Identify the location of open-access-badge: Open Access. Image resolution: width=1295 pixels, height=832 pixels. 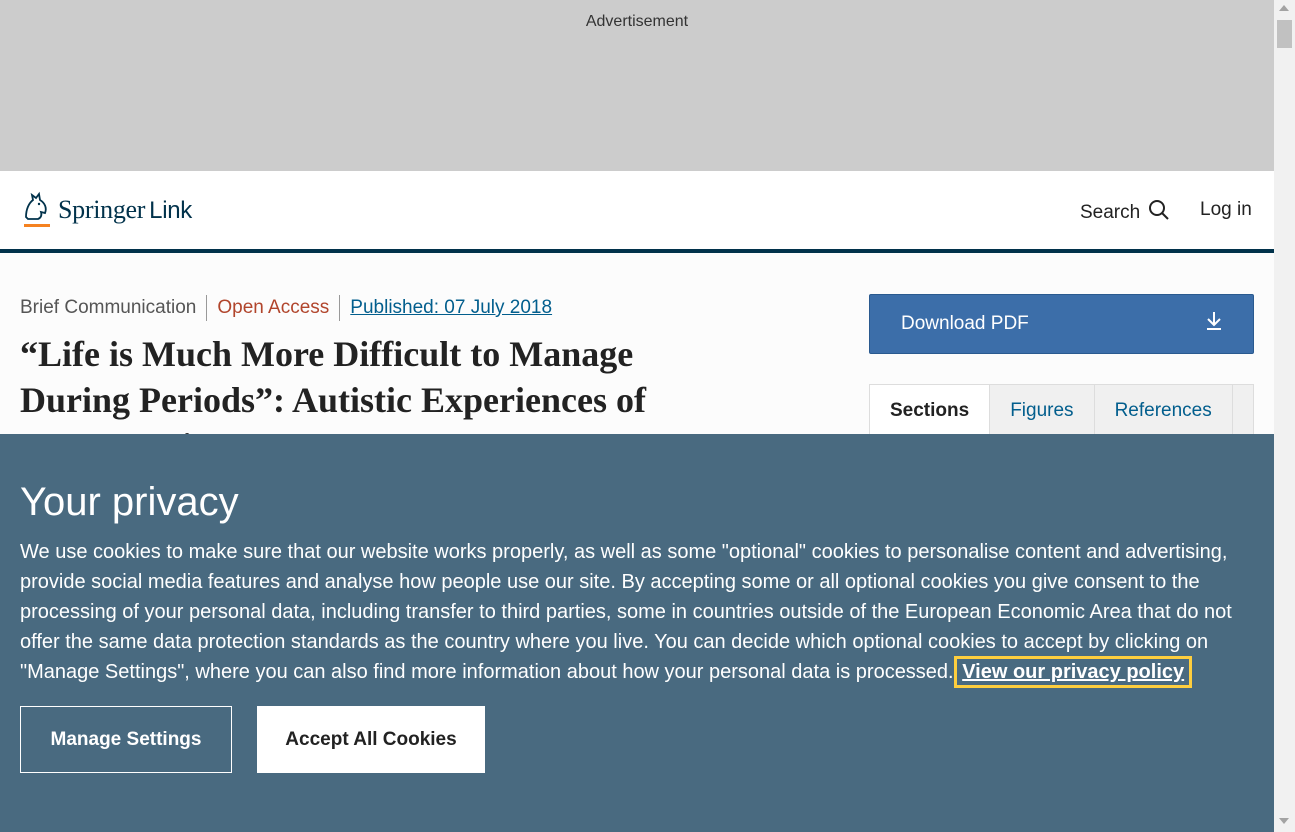
(274, 308).